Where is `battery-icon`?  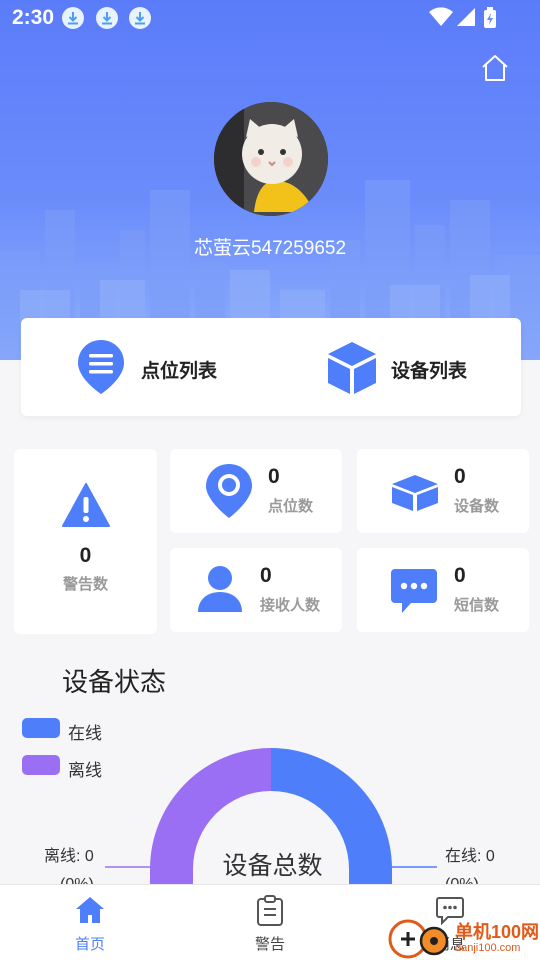 battery-icon is located at coordinates (490, 17).